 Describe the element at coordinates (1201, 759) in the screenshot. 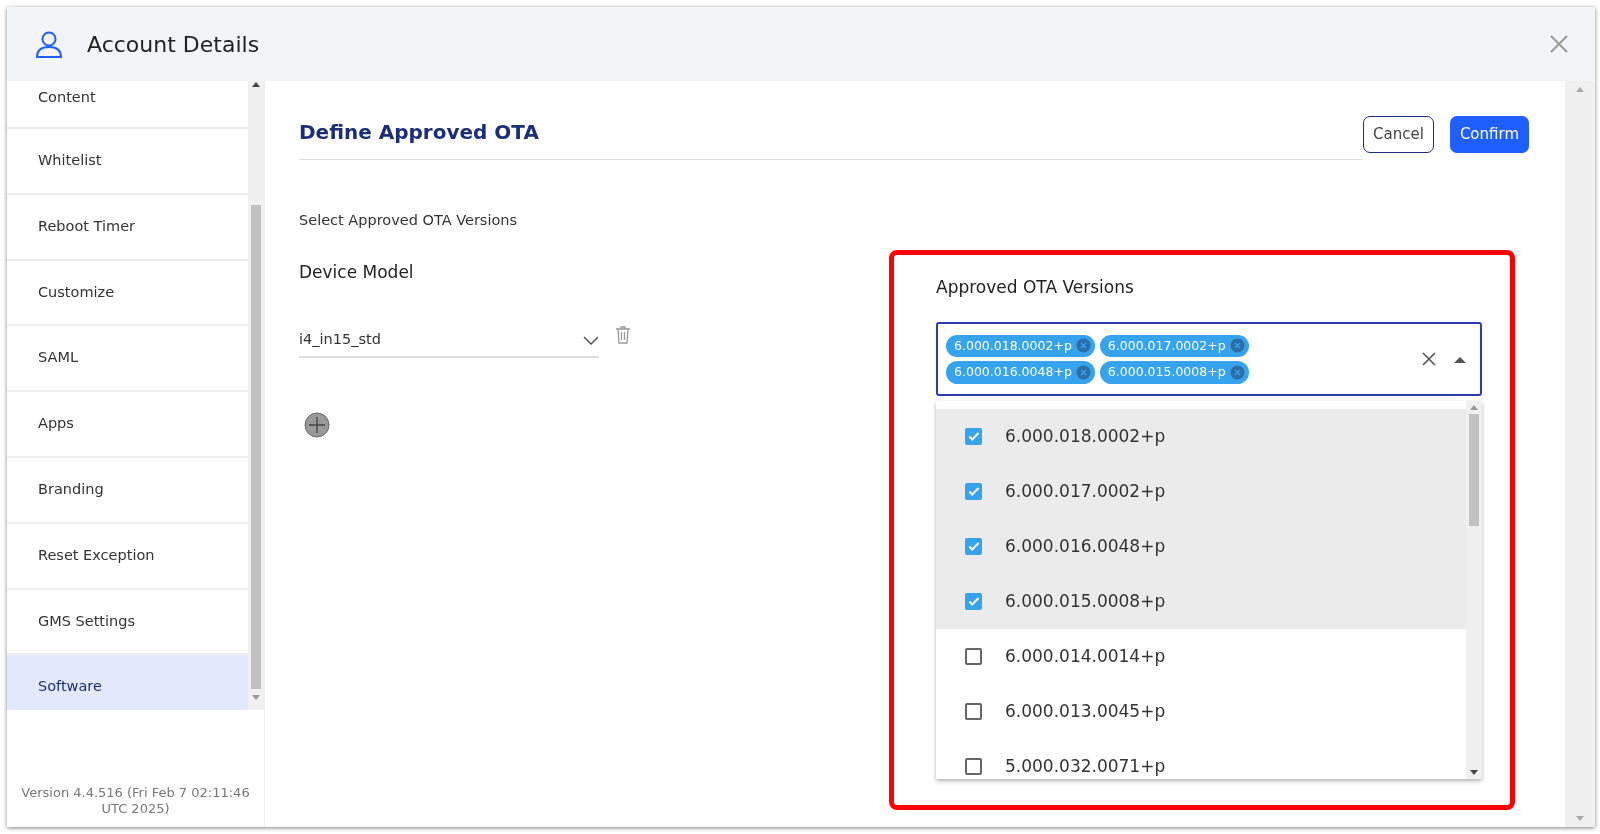

I see `option-item: 5.000.032.0071+p` at that location.